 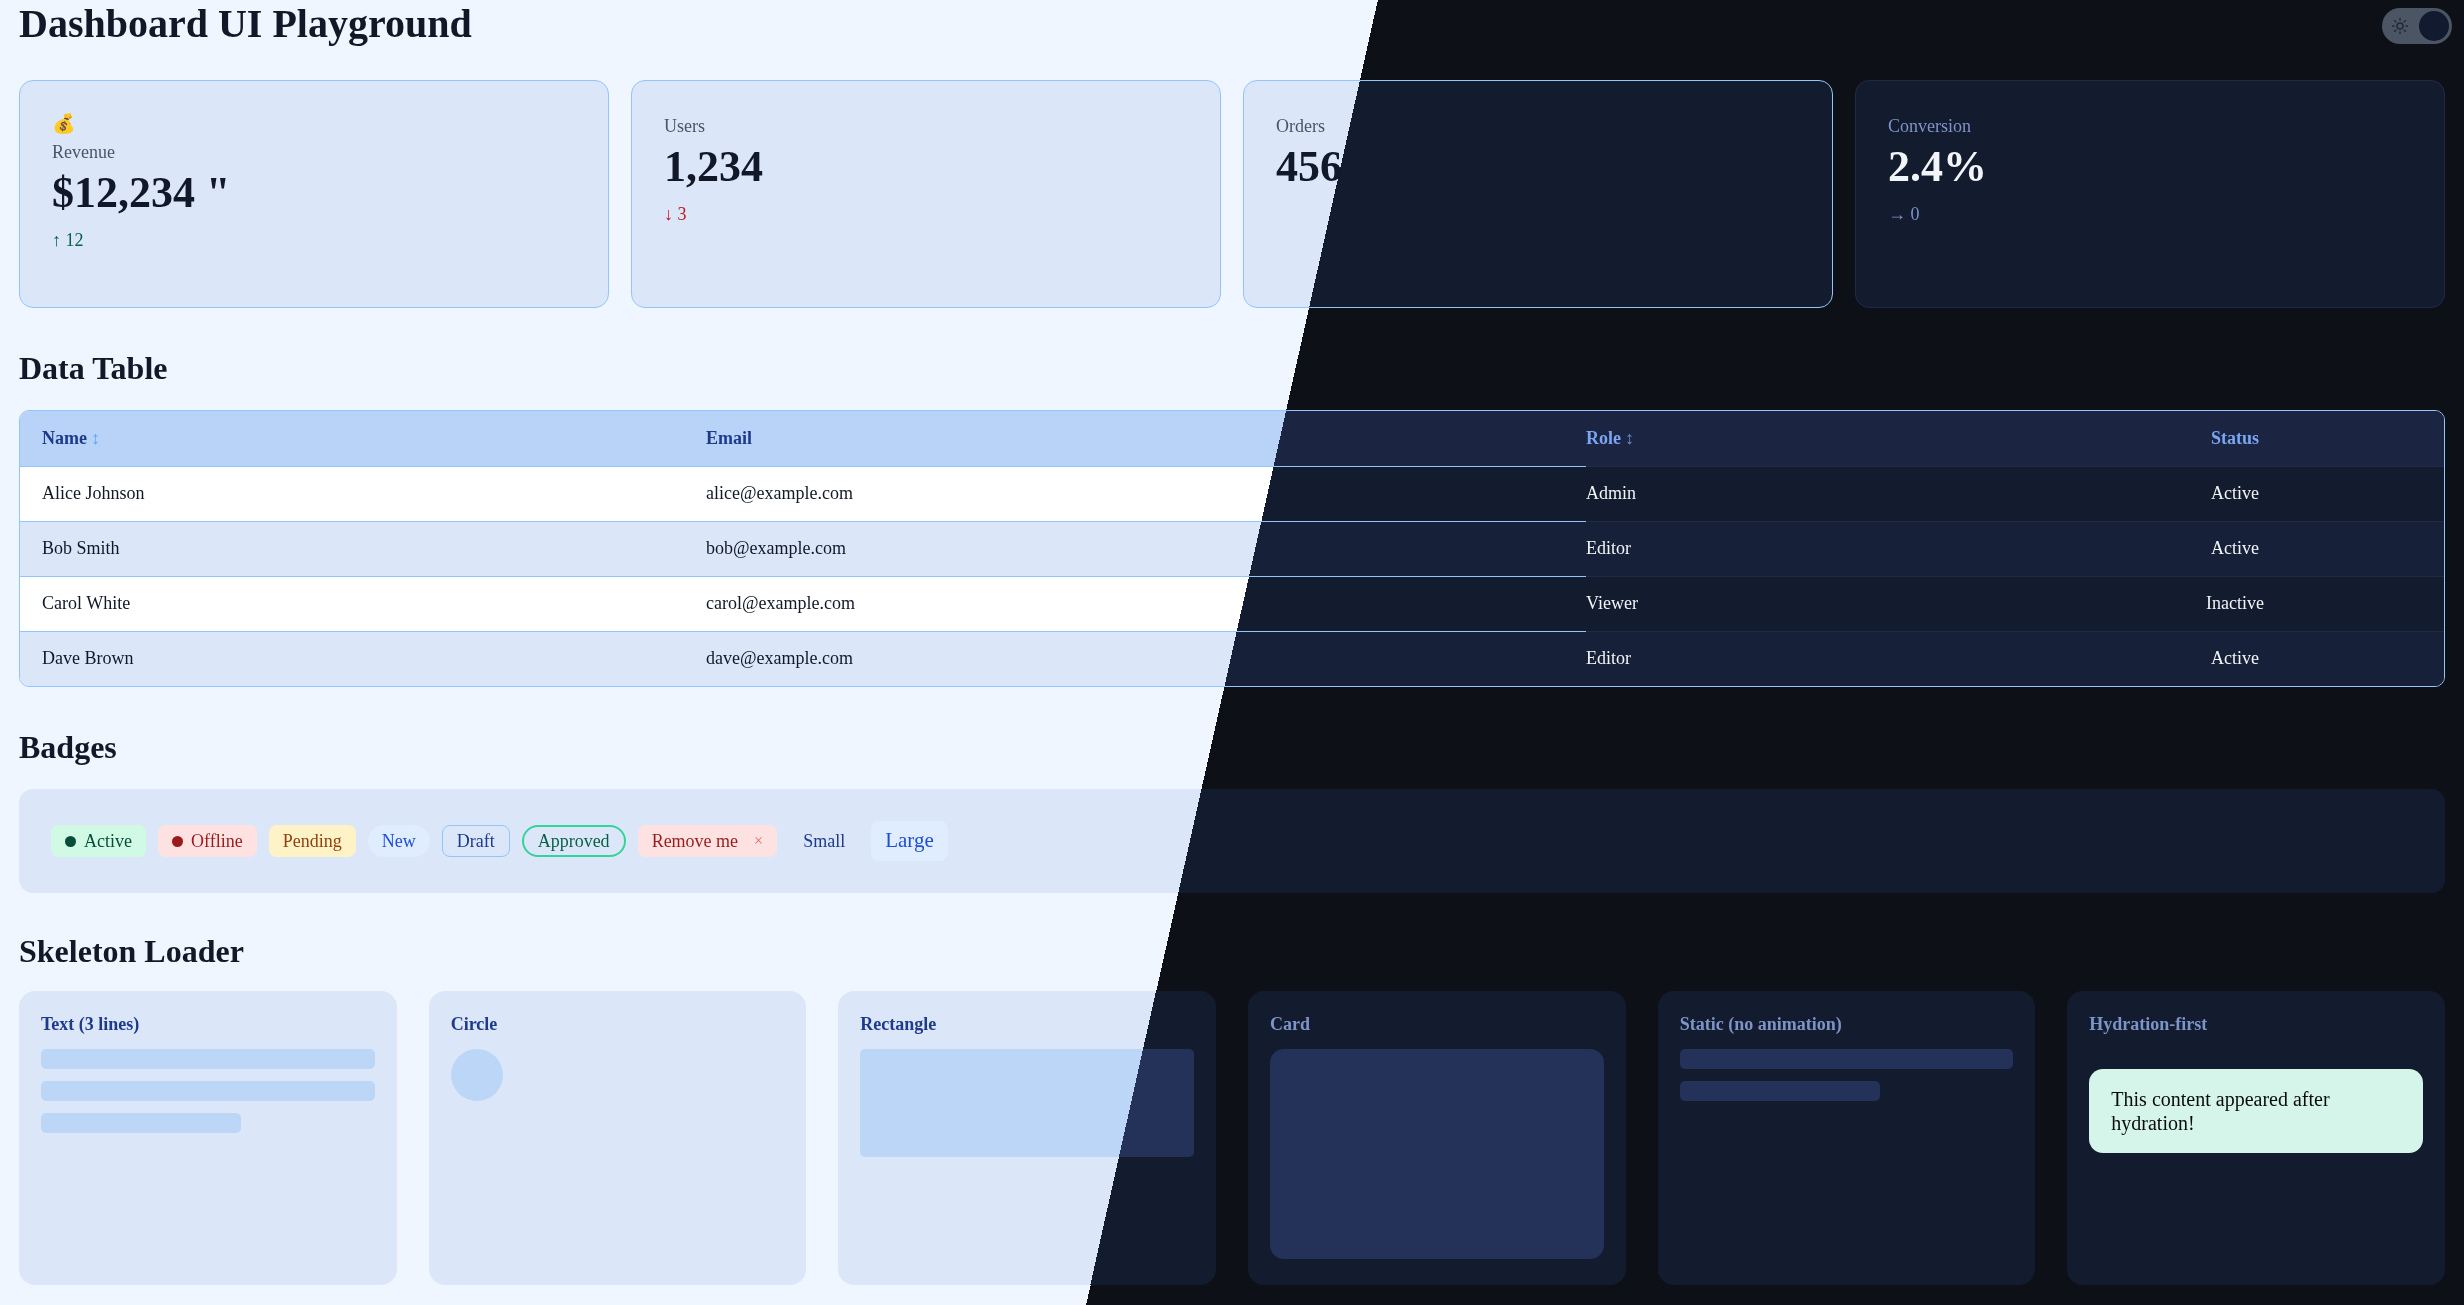 What do you see at coordinates (713, 167) in the screenshot?
I see `stat-value: 1,234` at bounding box center [713, 167].